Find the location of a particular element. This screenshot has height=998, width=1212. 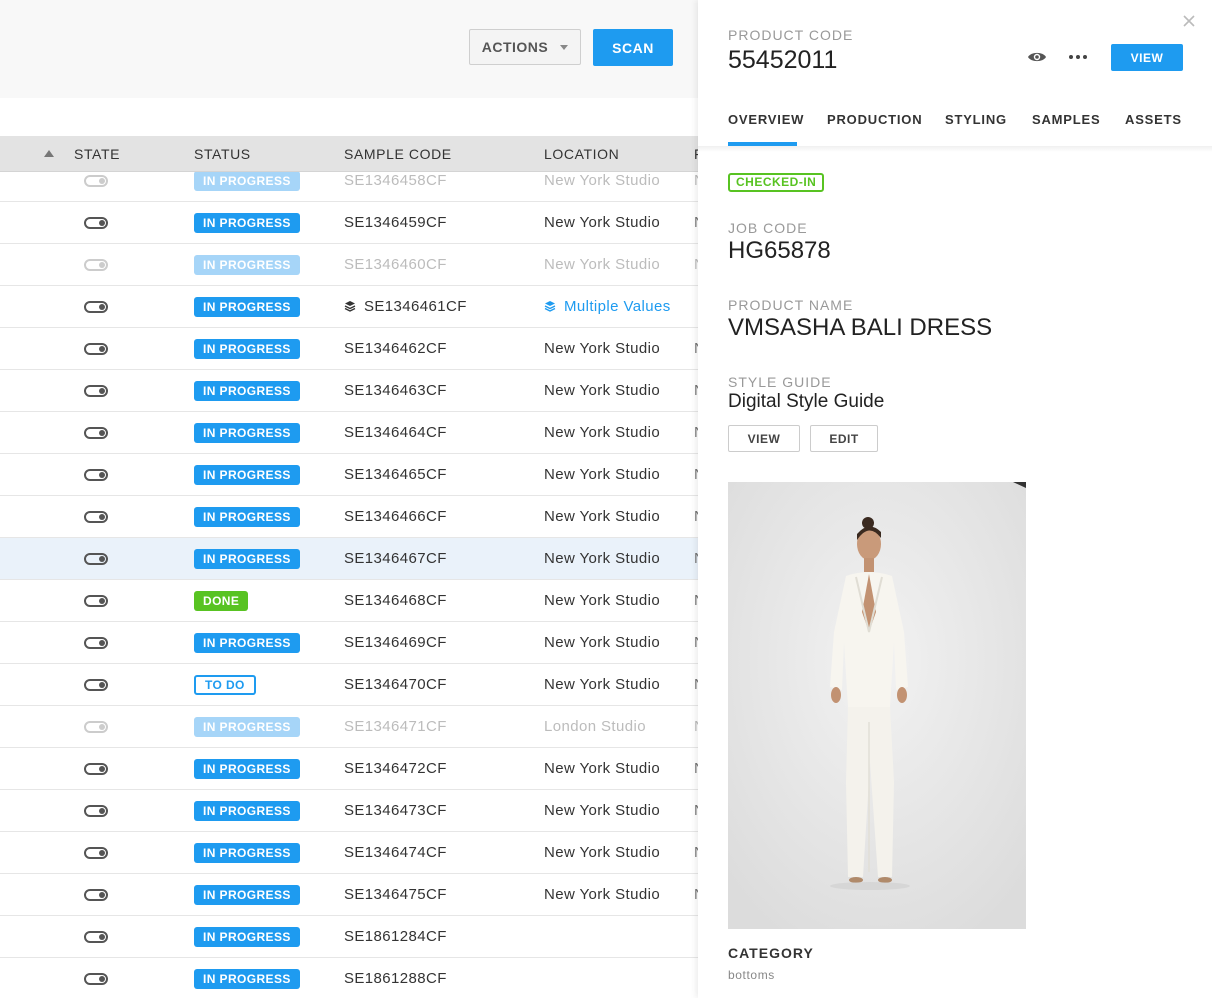

status-badge: TO DO is located at coordinates (225, 685).